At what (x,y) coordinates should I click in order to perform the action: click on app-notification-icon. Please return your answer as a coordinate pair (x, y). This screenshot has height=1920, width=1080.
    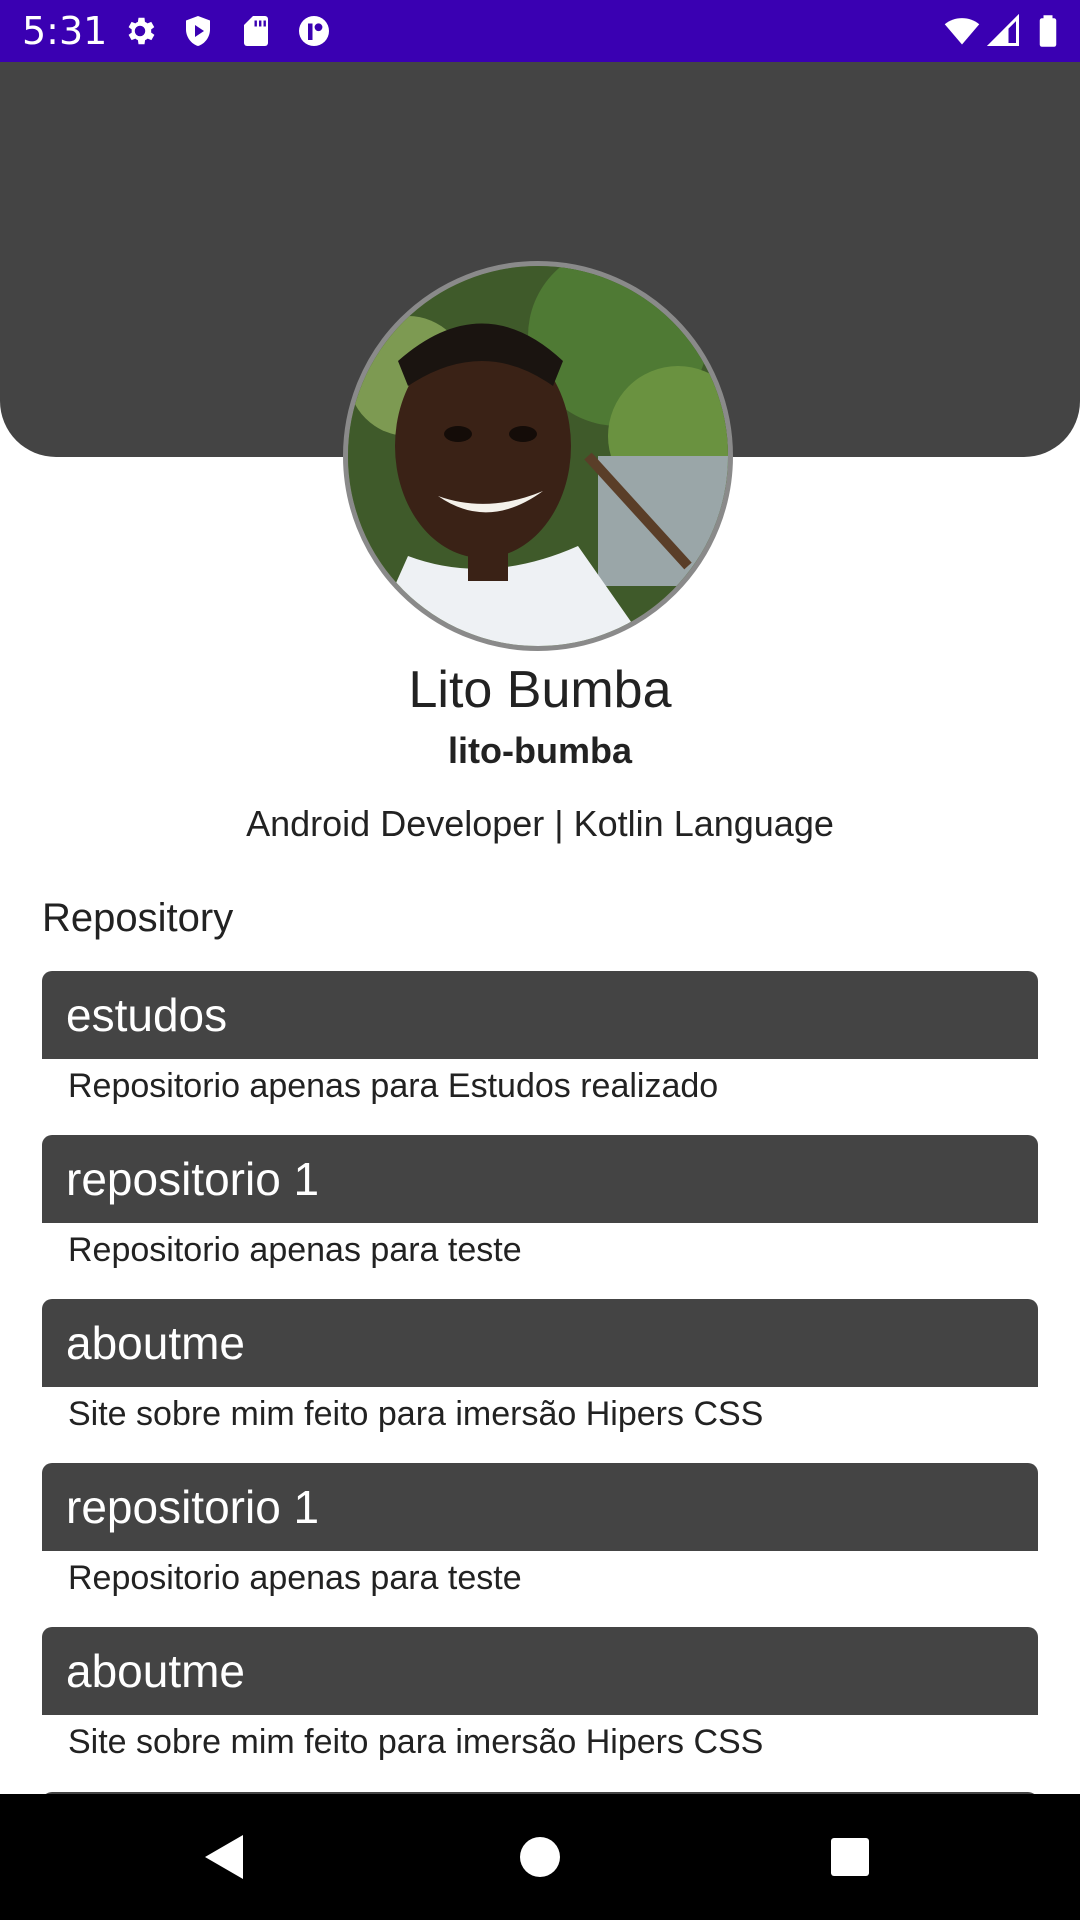
    Looking at the image, I should click on (314, 31).